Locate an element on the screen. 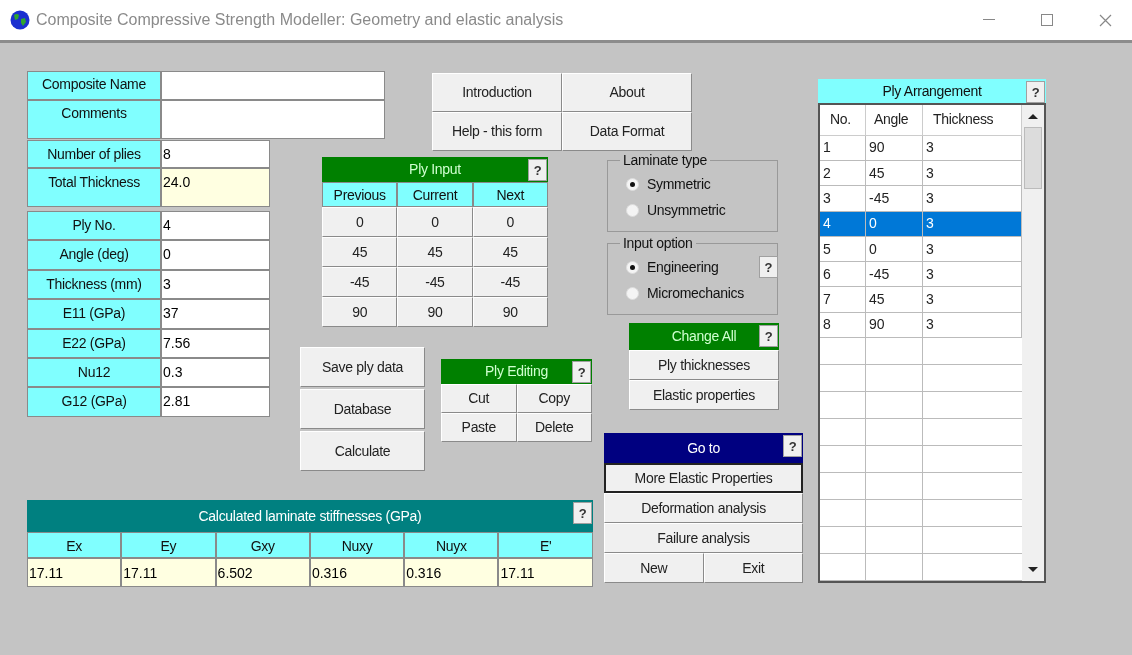 This screenshot has width=1132, height=655. table-cell: 90 is located at coordinates (894, 148).